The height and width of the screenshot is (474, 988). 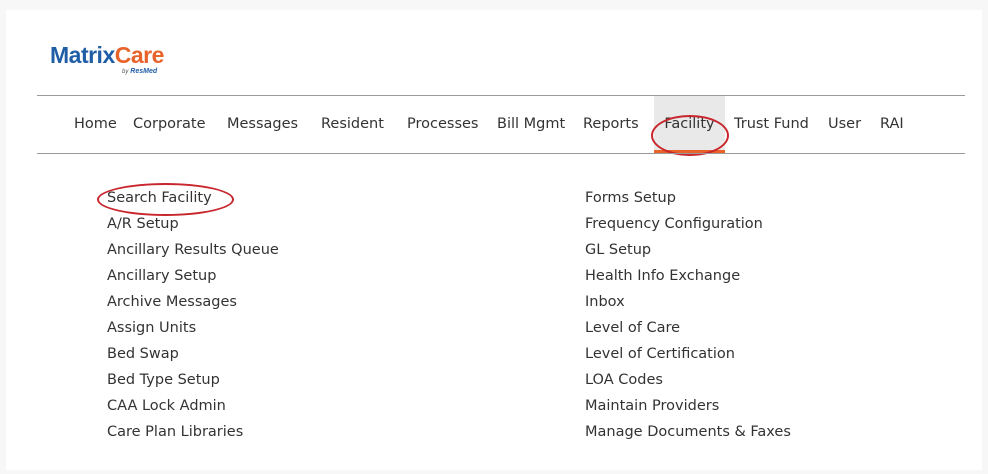 I want to click on menu-item-health-info-exchange: Health Info Exchange, so click(x=662, y=276).